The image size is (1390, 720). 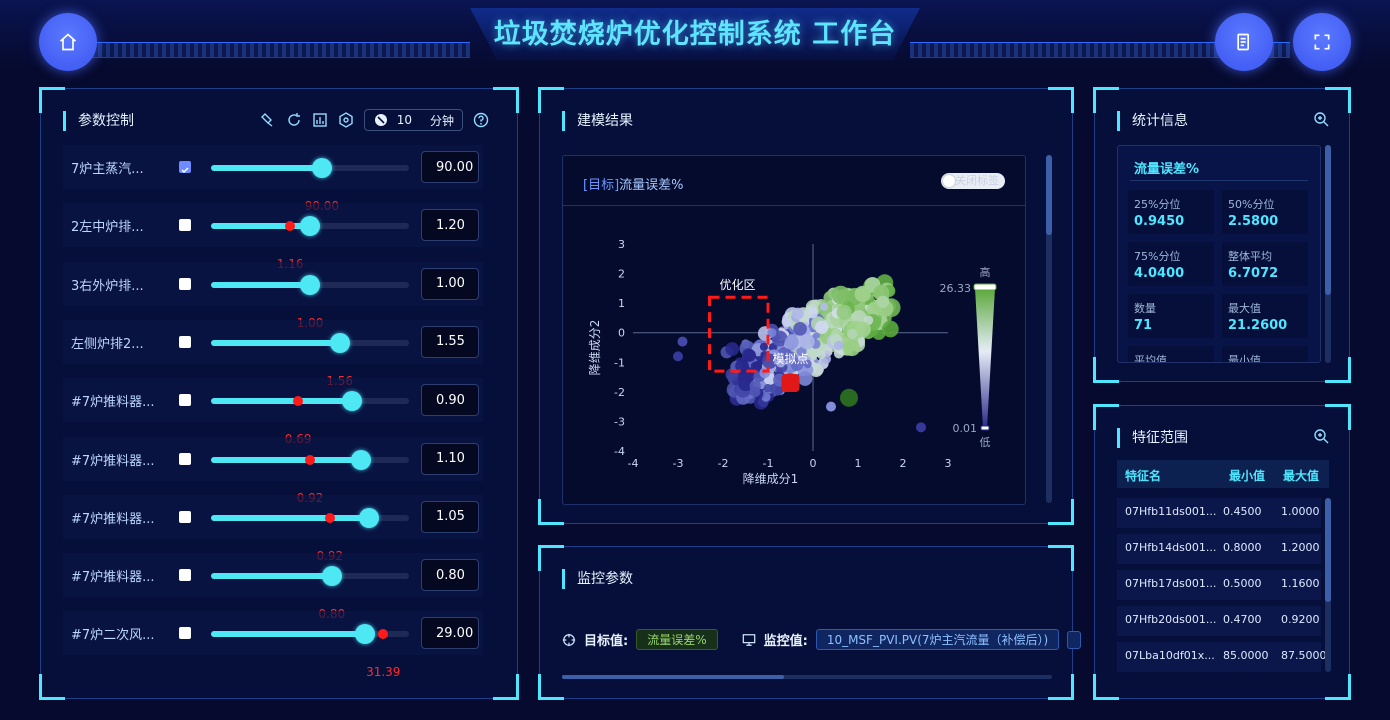 I want to click on model-point-marker, so click(x=790, y=382).